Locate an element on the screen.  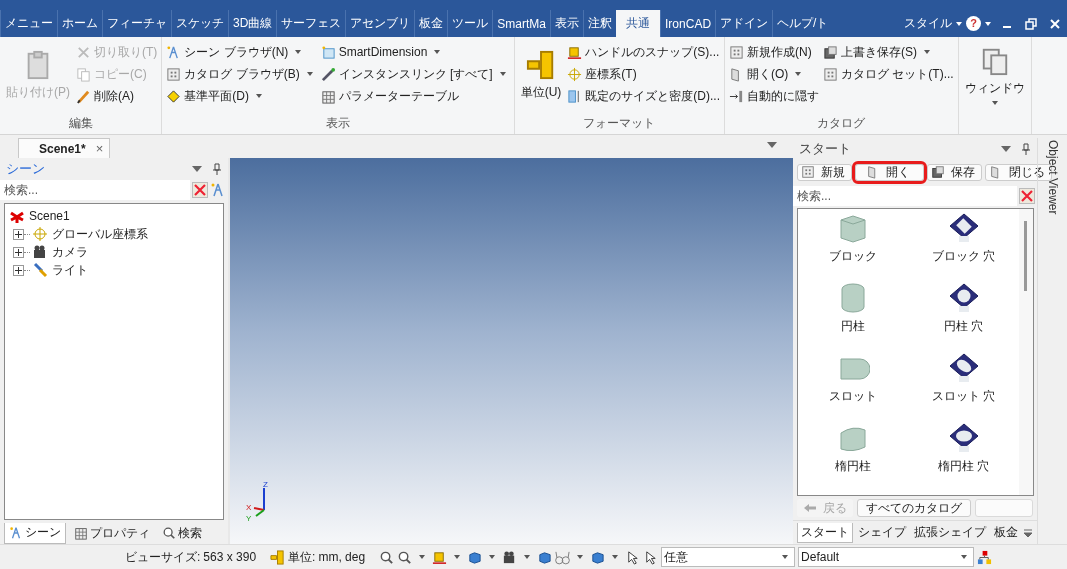
catalog-tab: 拡張シェイプ is located at coordinates (950, 532).